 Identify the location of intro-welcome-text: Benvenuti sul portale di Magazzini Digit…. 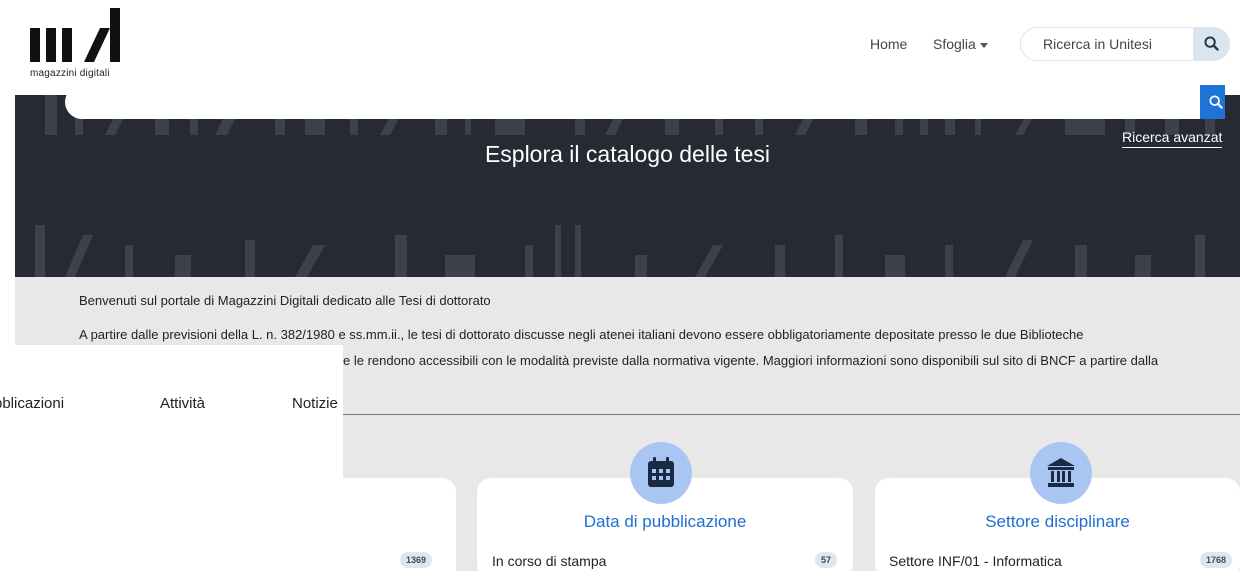
(285, 300).